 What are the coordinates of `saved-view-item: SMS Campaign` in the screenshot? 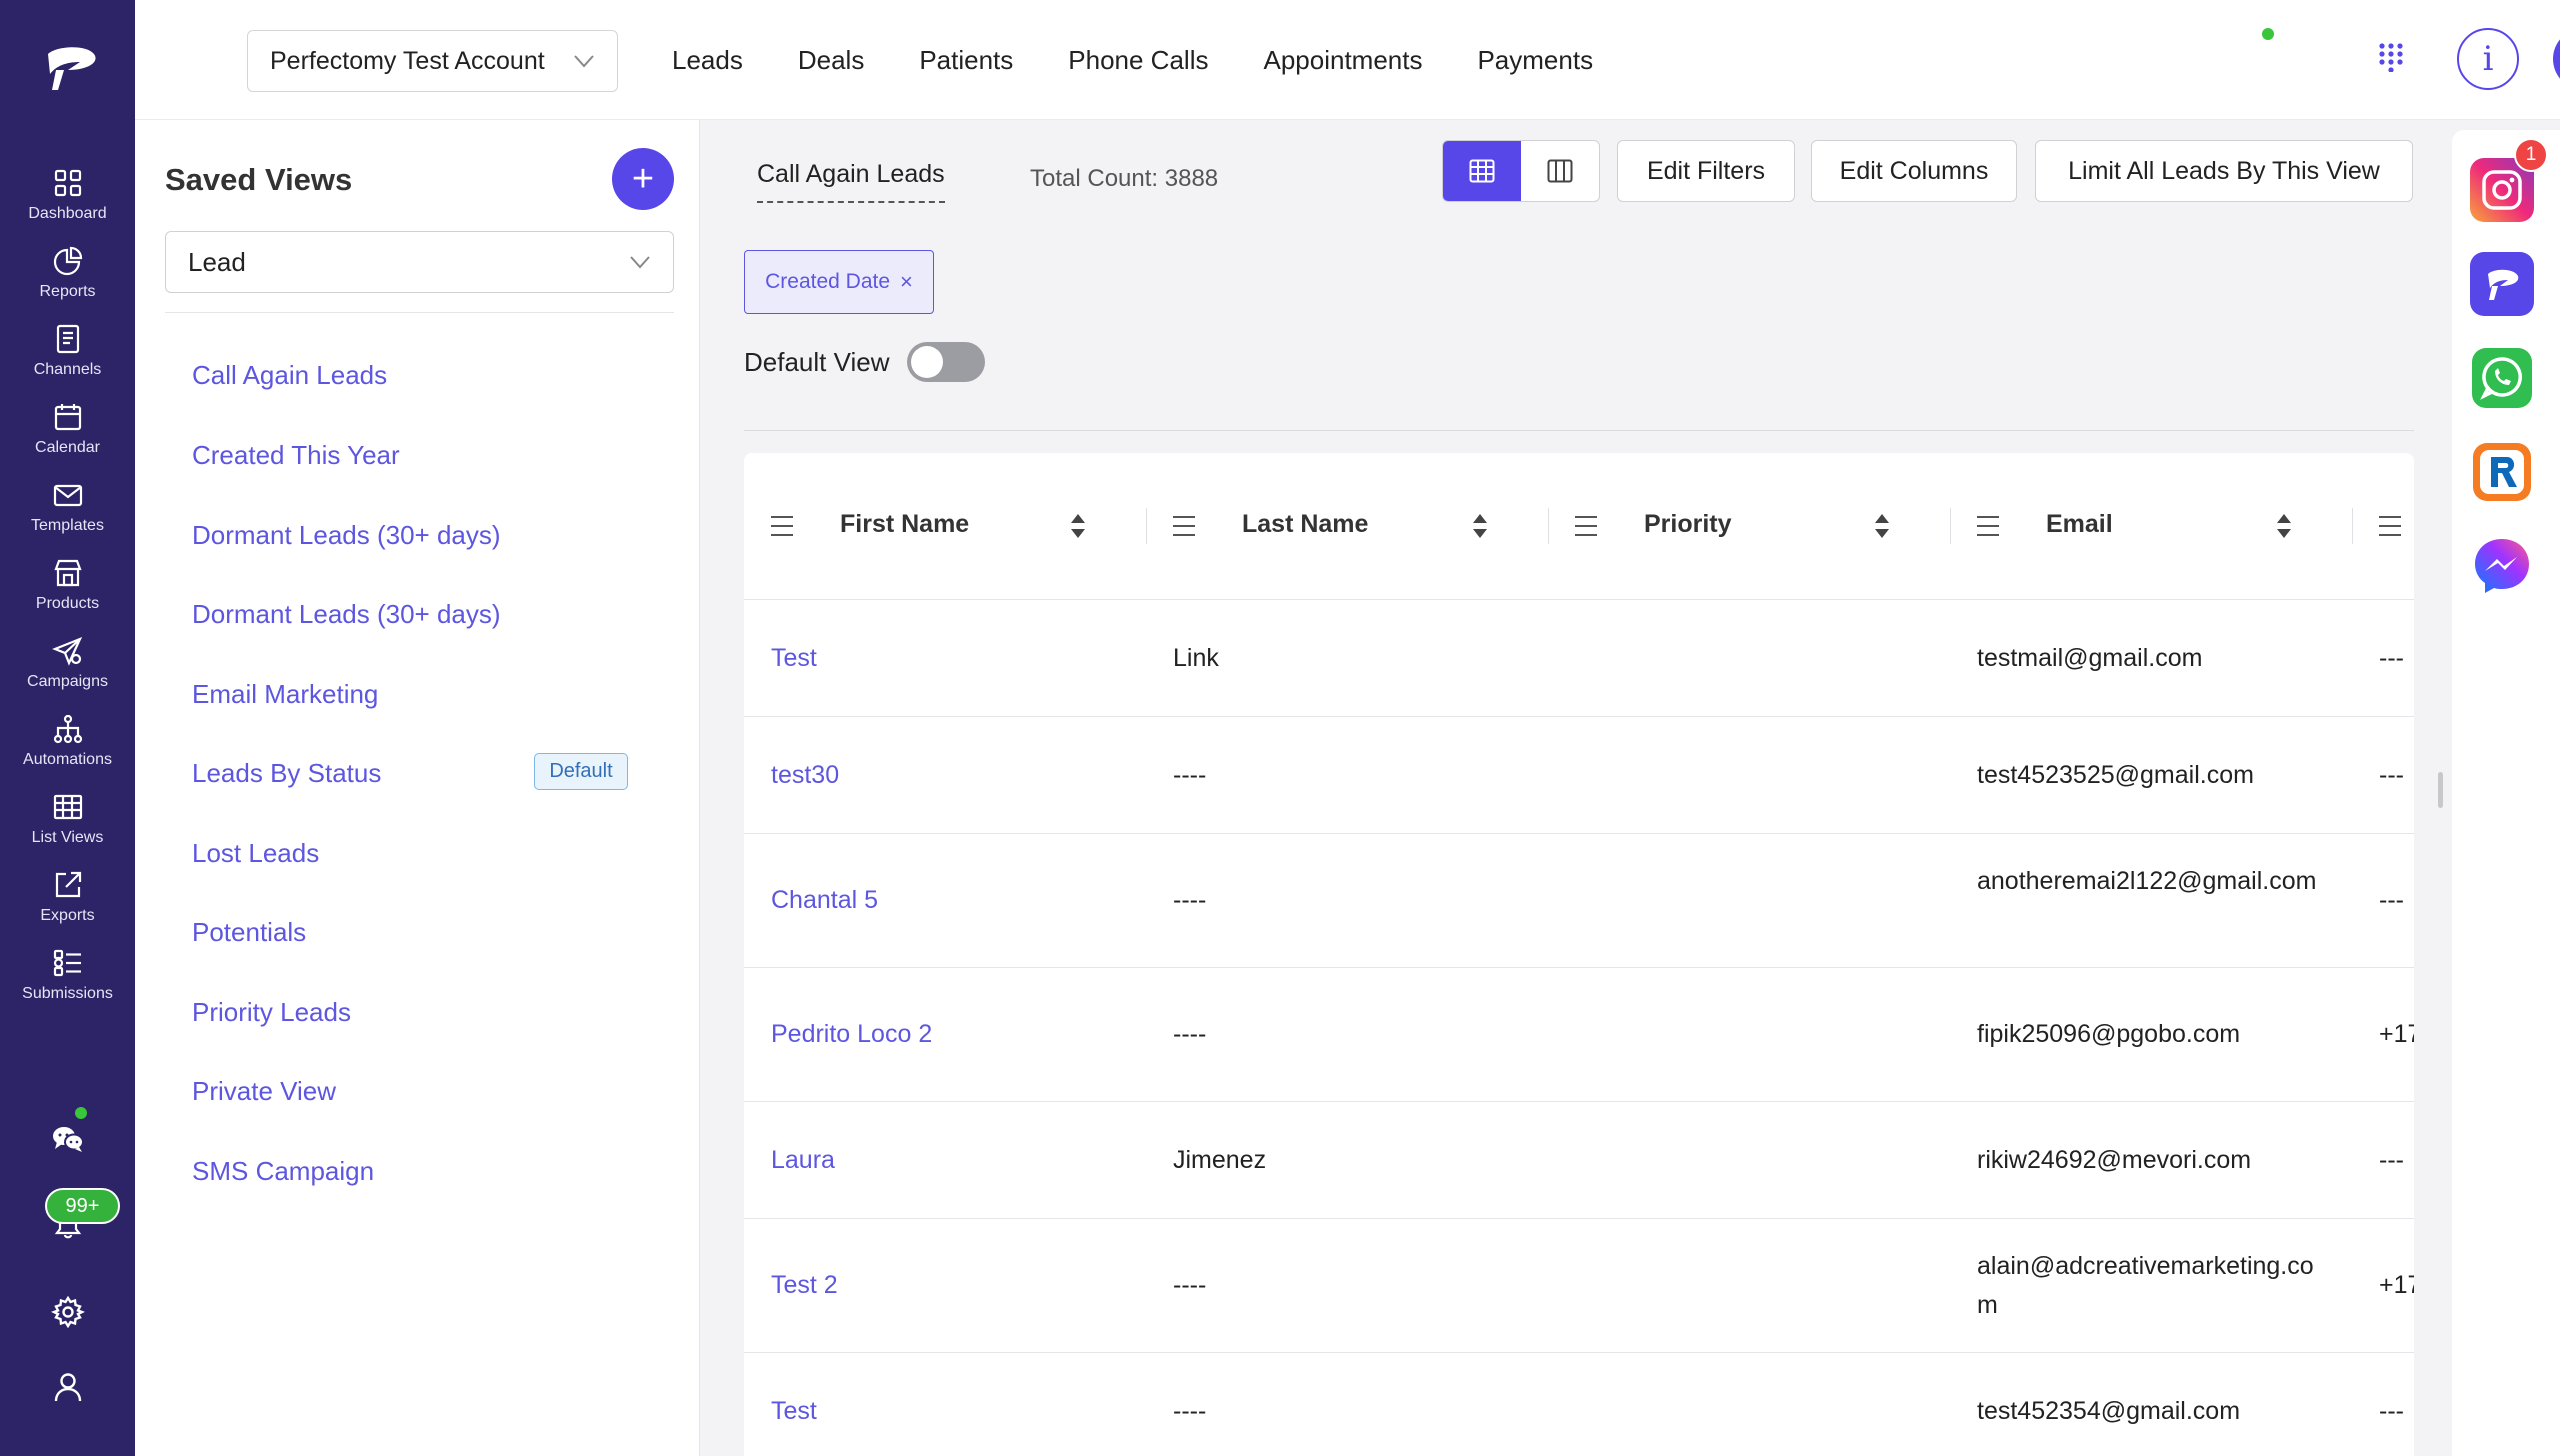 It's located at (283, 1171).